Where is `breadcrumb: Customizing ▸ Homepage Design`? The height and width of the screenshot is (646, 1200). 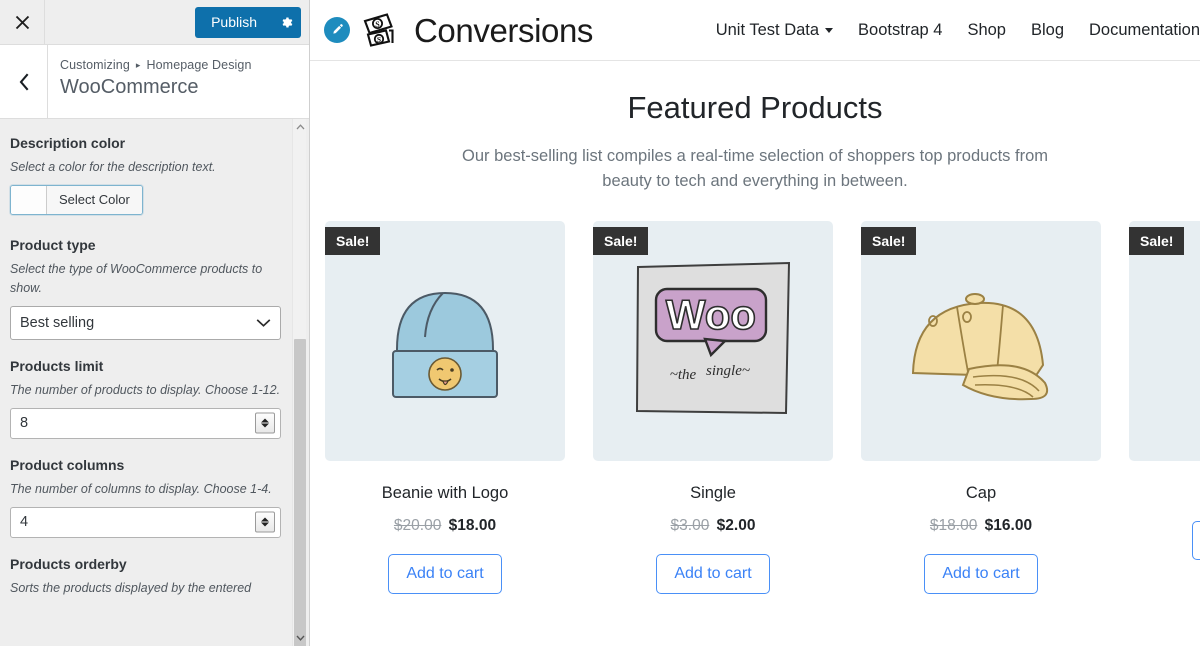 breadcrumb: Customizing ▸ Homepage Design is located at coordinates (156, 65).